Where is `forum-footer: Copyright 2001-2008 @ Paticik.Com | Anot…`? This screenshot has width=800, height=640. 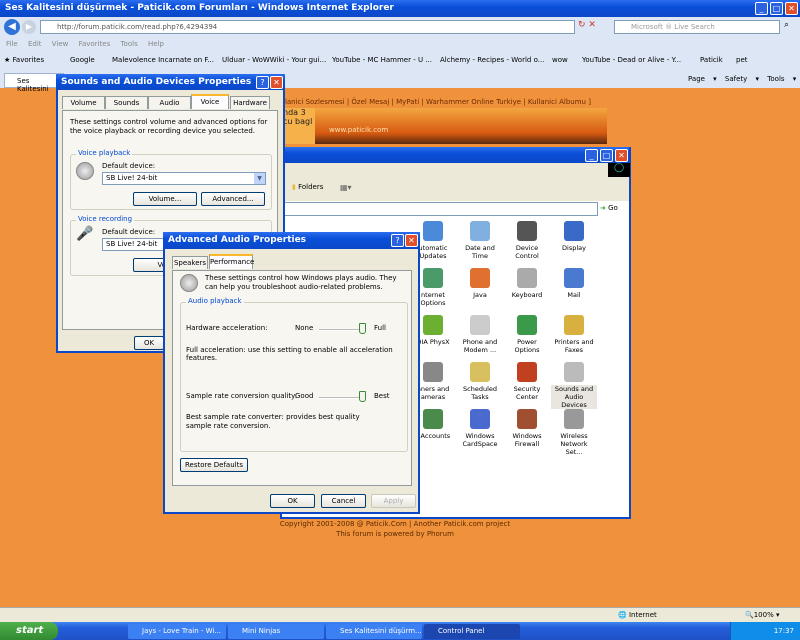
forum-footer: Copyright 2001-2008 @ Paticik.Com | Anot… is located at coordinates (395, 529).